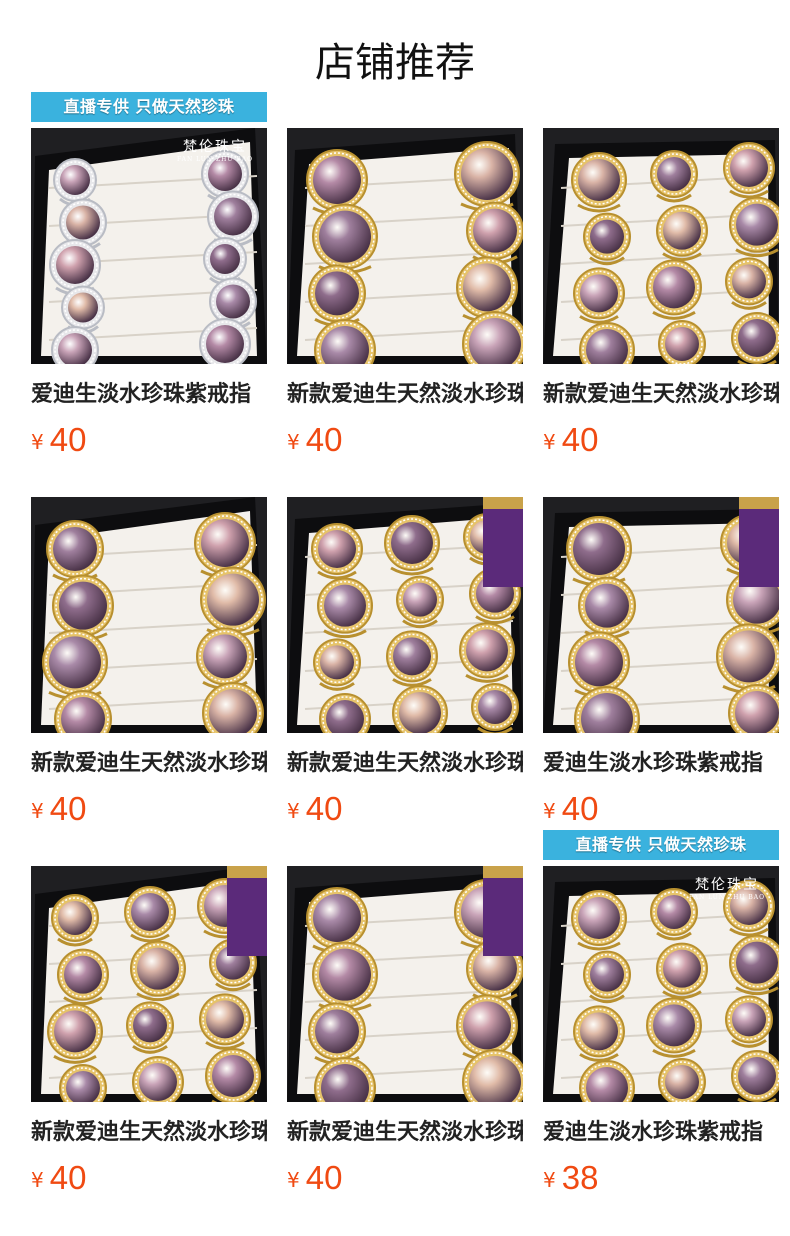  I want to click on page-title: 店铺推荐, so click(395, 63).